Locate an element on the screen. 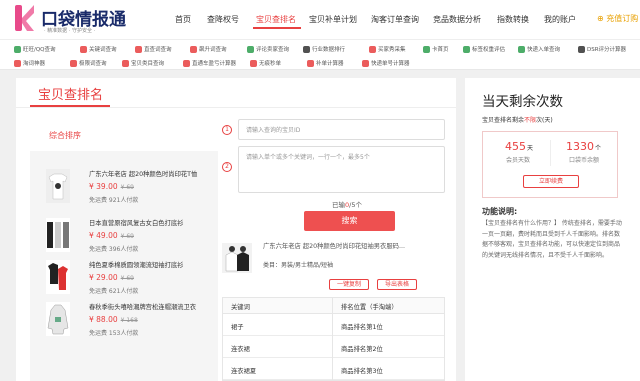 Image resolution: width=640 pixels, height=381 pixels. tool-label: 飙升词查询 is located at coordinates (213, 50).